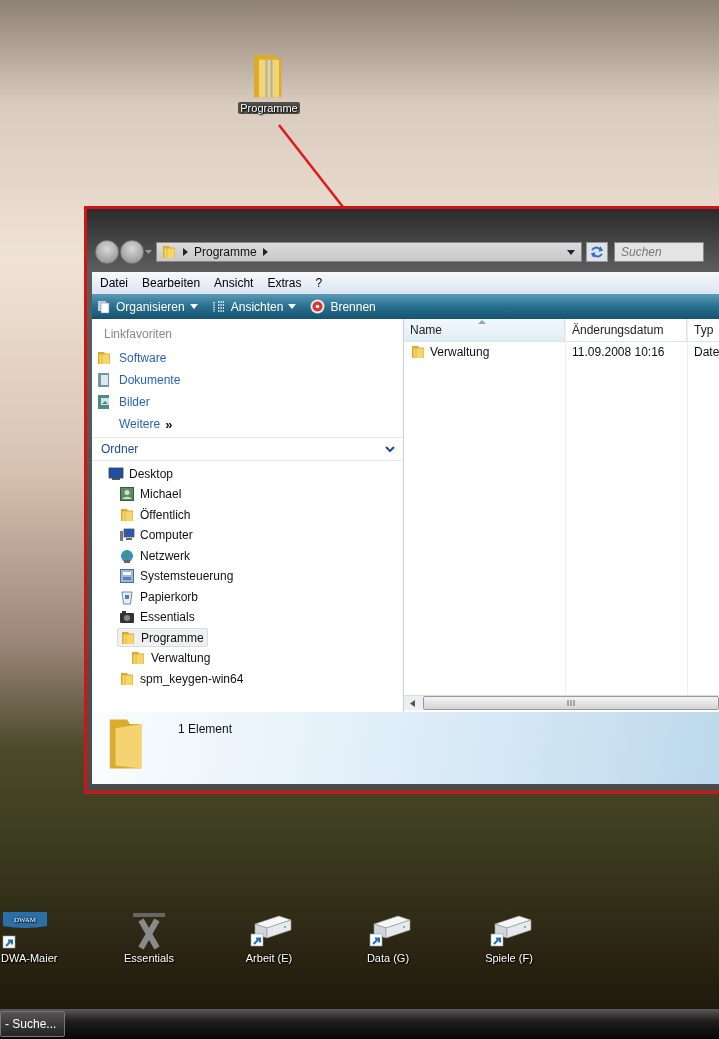  What do you see at coordinates (412, 703) in the screenshot?
I see `left-arrow-icon` at bounding box center [412, 703].